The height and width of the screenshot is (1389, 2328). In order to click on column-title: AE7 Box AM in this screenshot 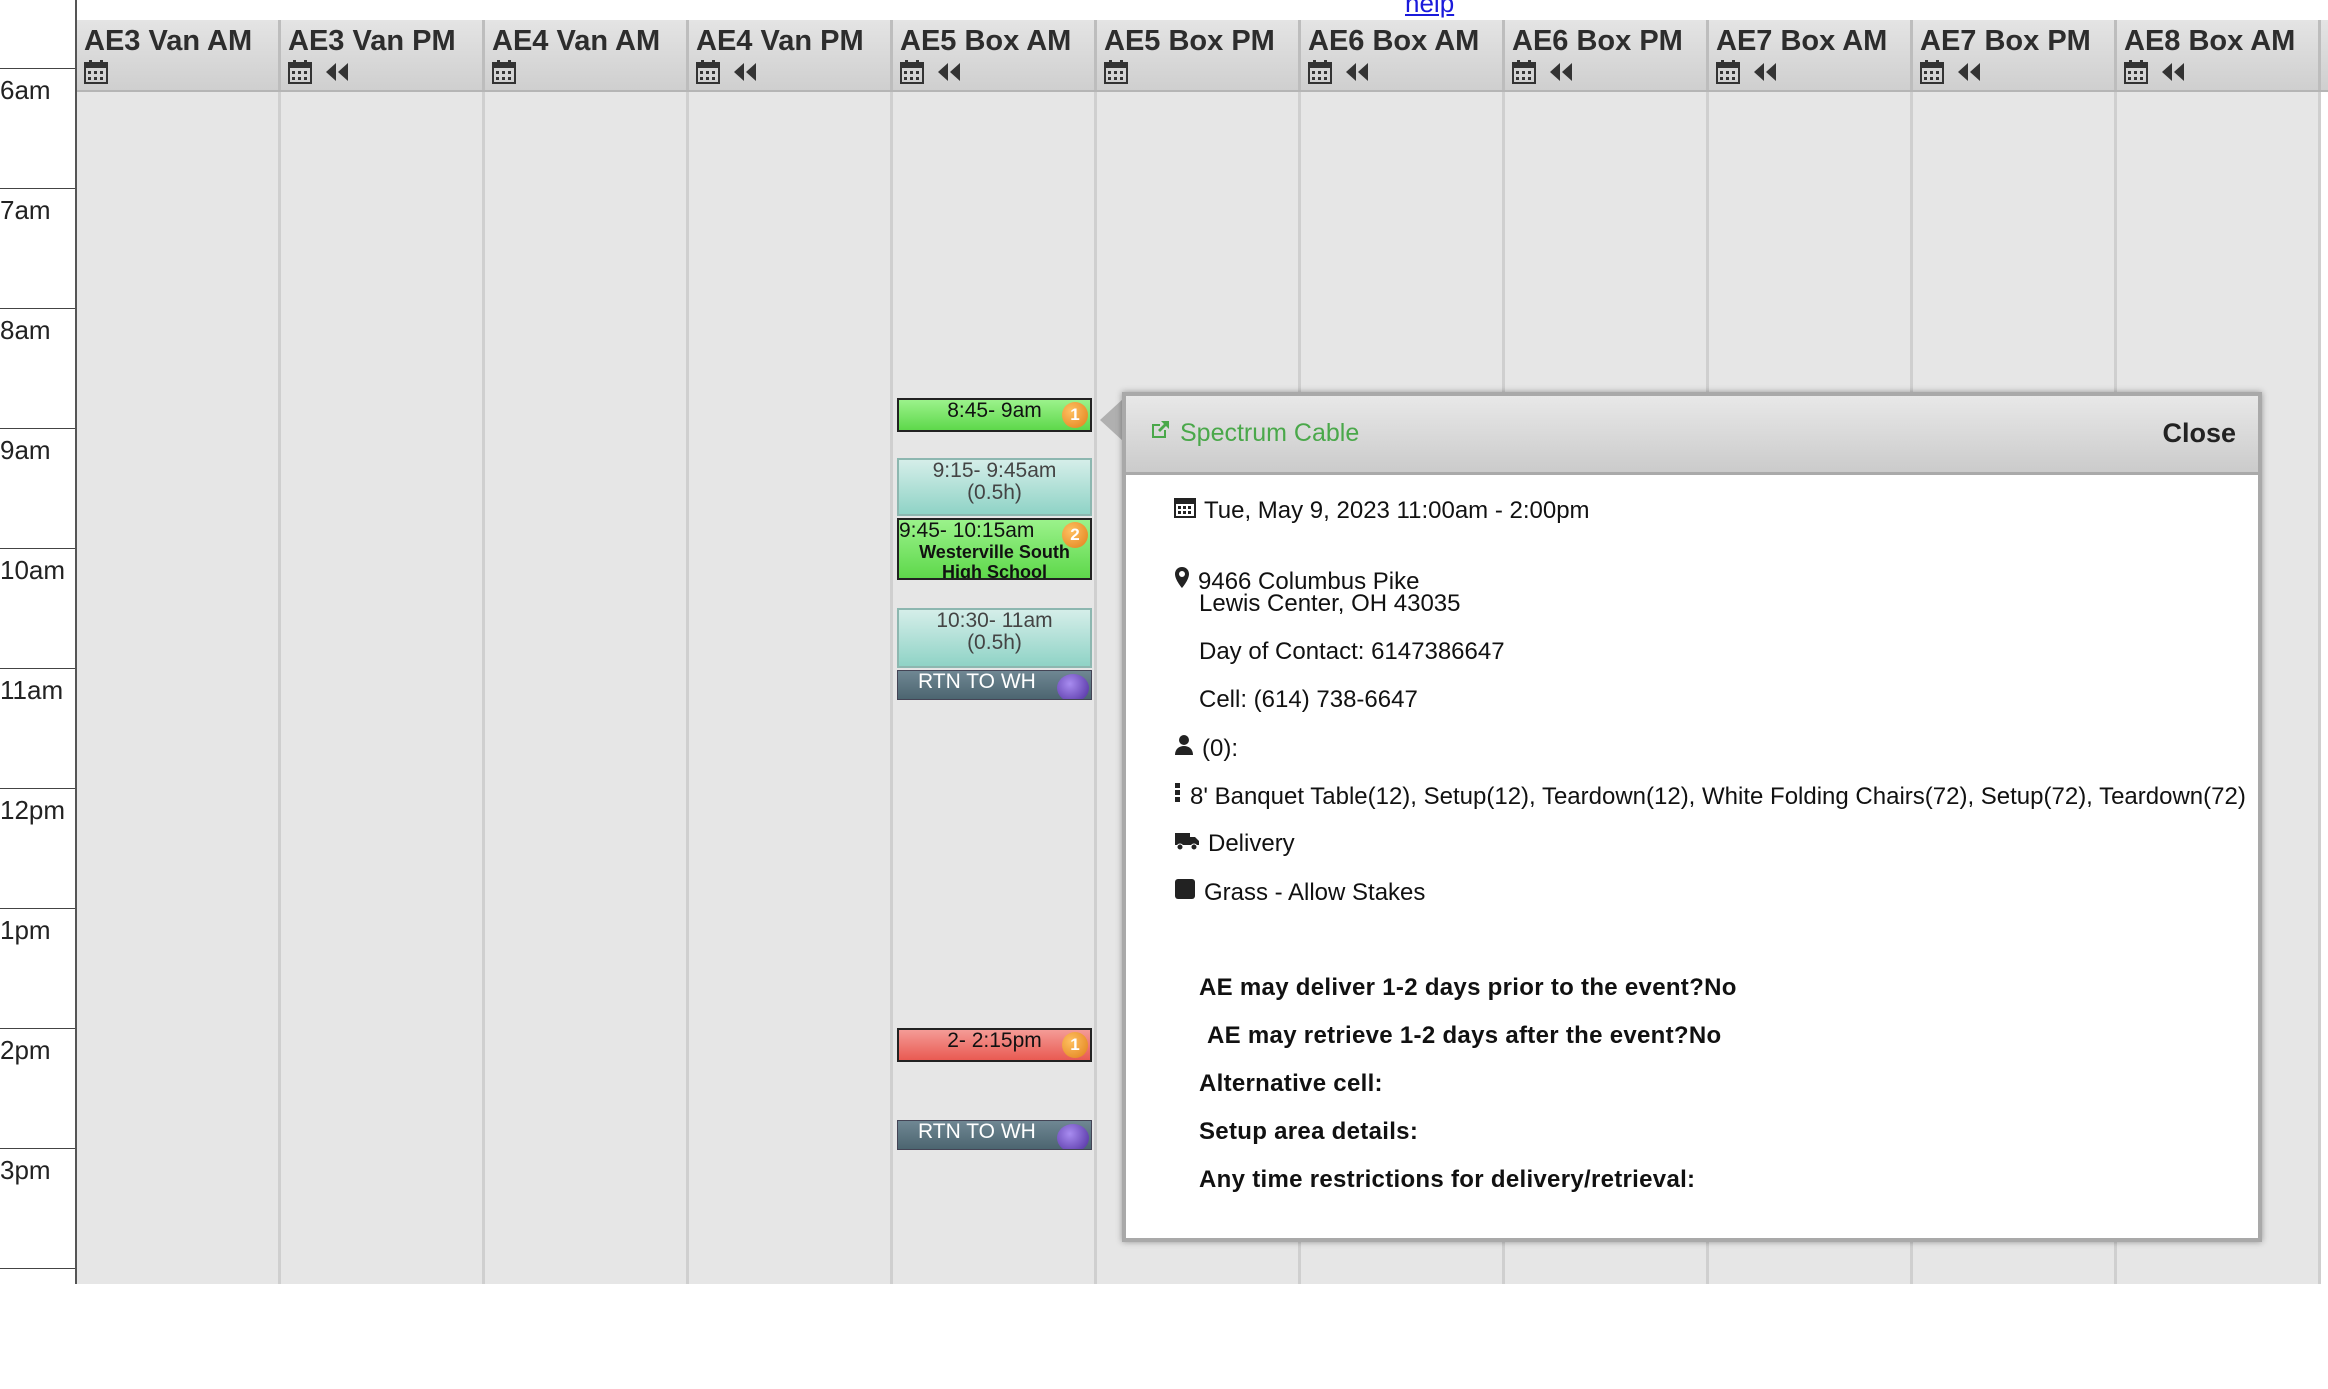, I will do `click(1813, 41)`.